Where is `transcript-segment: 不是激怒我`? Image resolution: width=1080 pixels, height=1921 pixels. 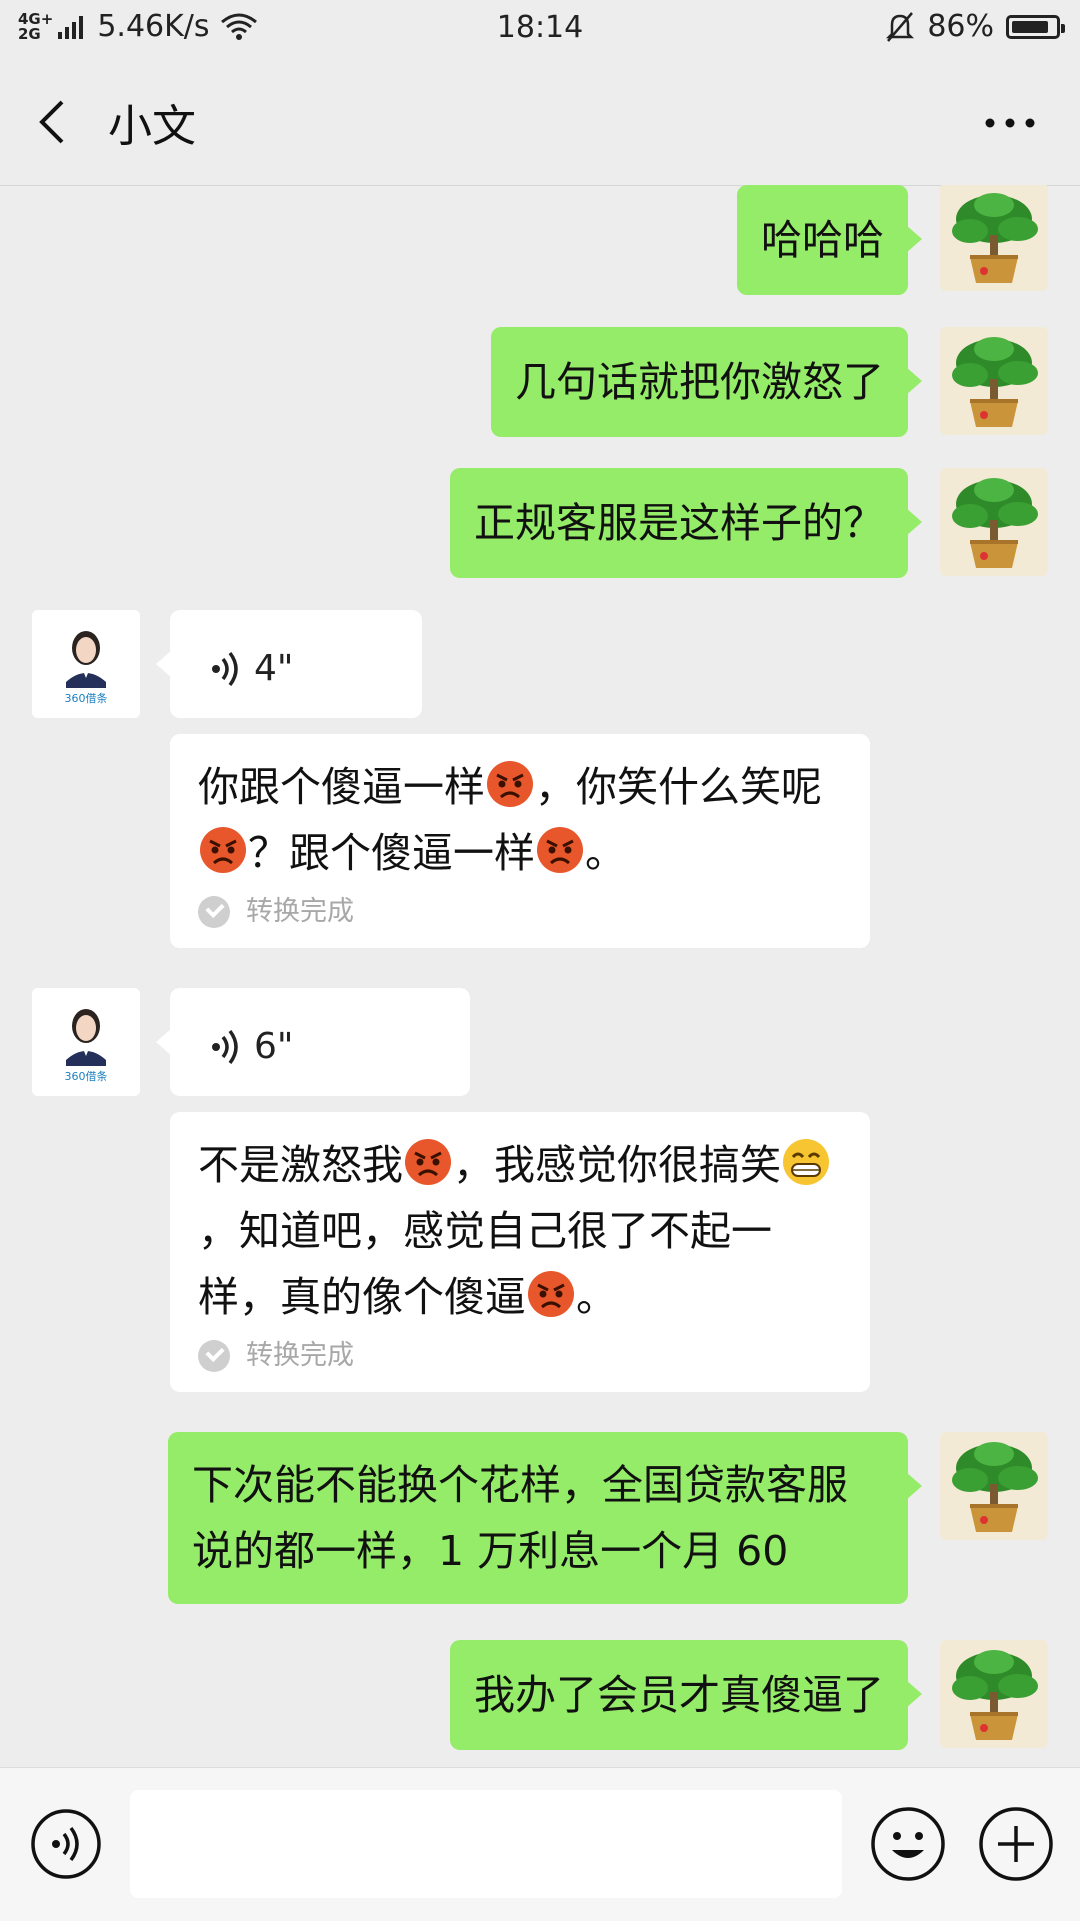
transcript-segment: 不是激怒我 is located at coordinates (300, 1165).